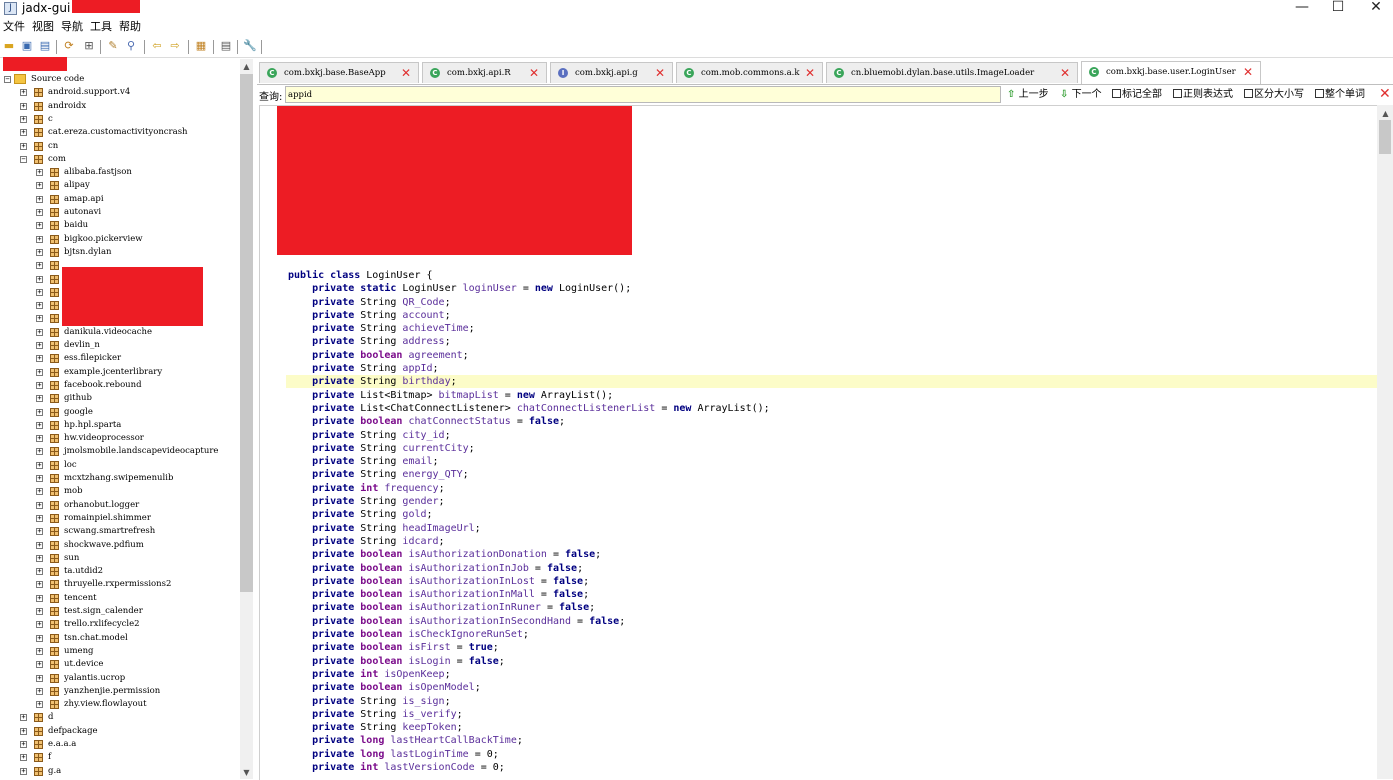 This screenshot has width=1393, height=780. What do you see at coordinates (246, 333) in the screenshot?
I see `tree-scrollbar-thumb` at bounding box center [246, 333].